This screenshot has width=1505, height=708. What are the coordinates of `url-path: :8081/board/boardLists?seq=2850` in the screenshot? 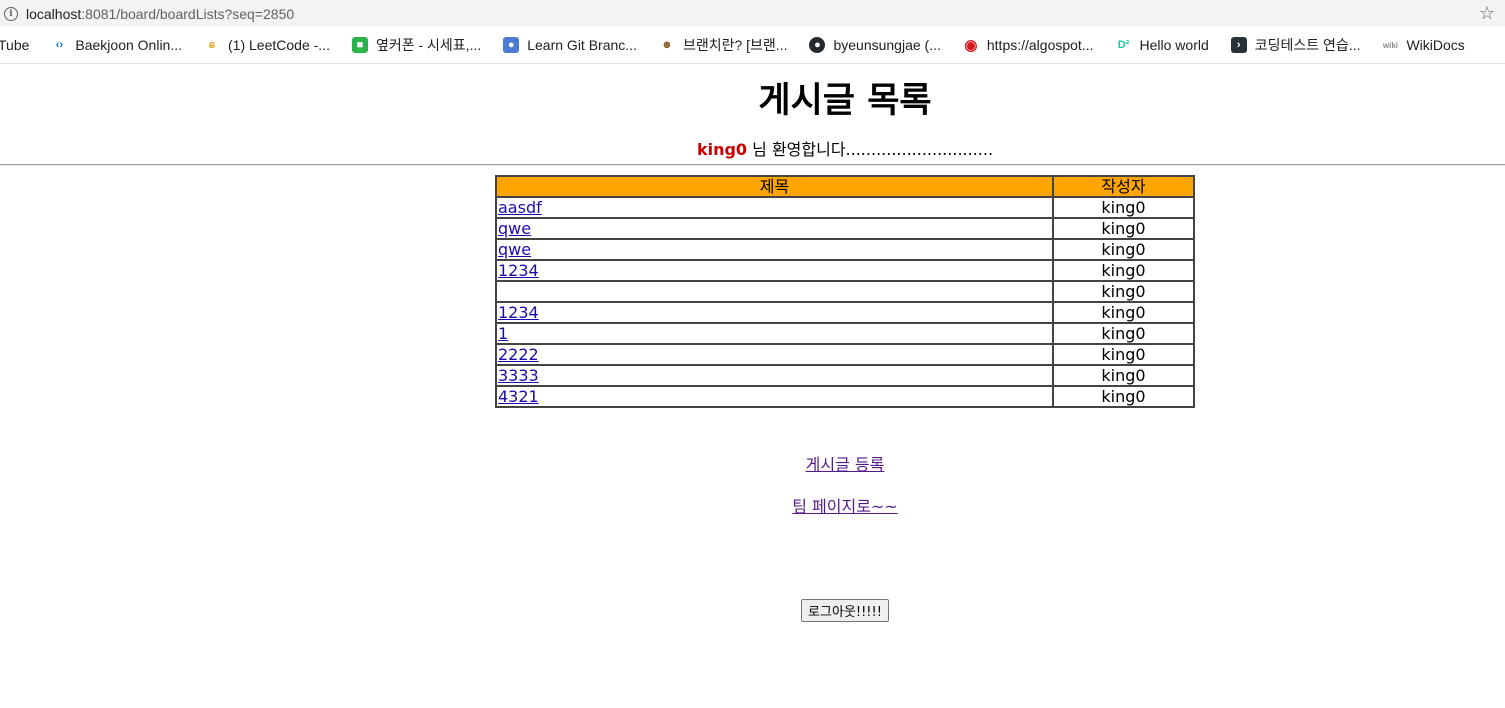 It's located at (188, 13).